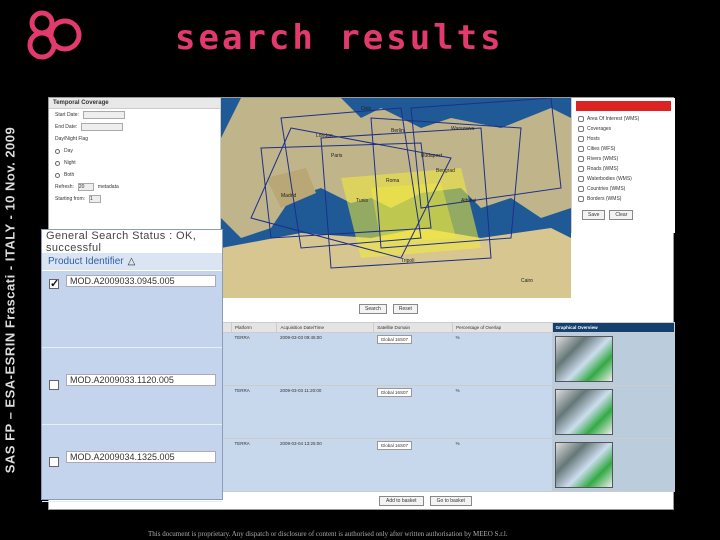 This screenshot has width=720, height=540. I want to click on radio-day-label: Day, so click(68, 151).